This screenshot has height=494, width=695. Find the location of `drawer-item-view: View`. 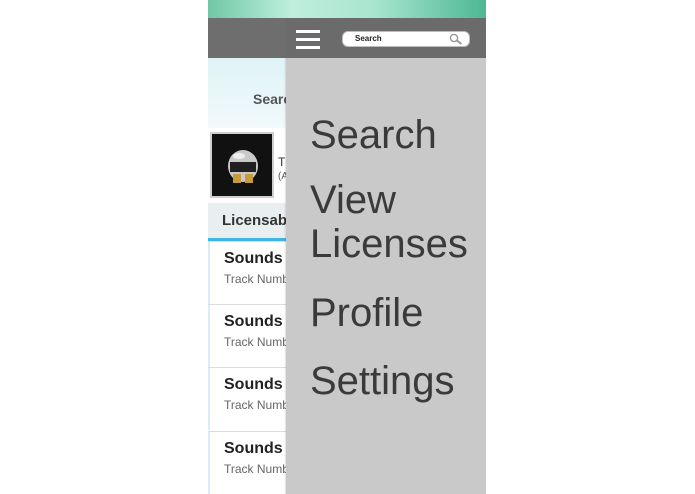

drawer-item-view: View is located at coordinates (353, 200).